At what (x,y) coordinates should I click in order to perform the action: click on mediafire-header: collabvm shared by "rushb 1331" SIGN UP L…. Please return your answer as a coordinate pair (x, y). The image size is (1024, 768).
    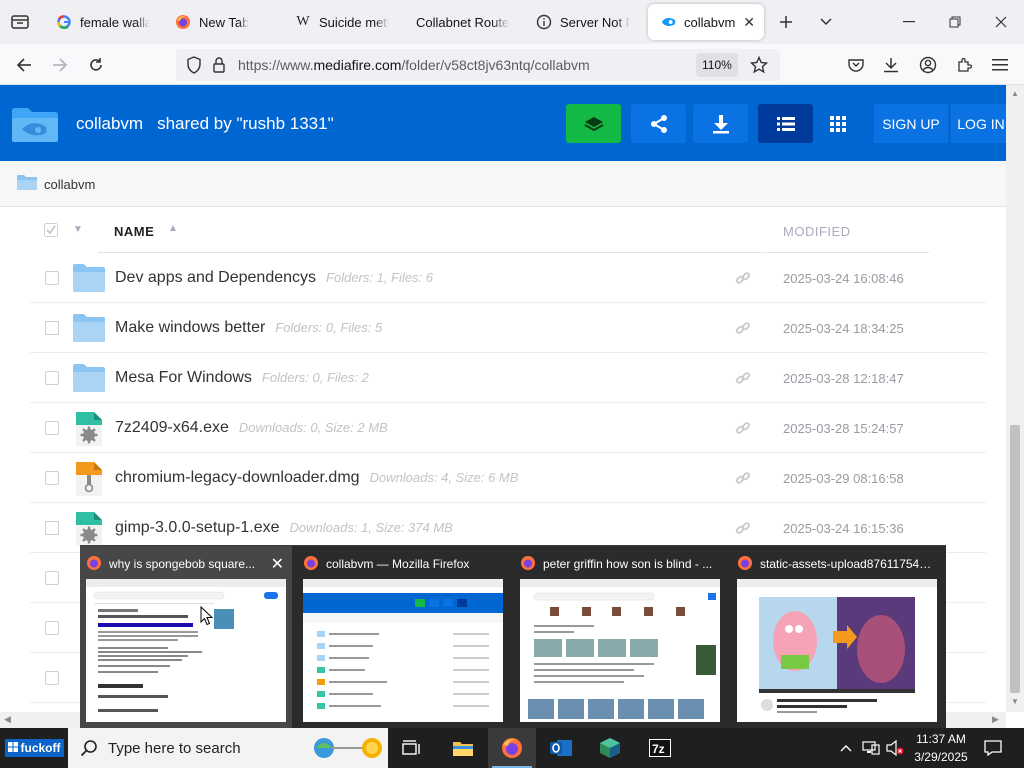
    Looking at the image, I should click on (505, 123).